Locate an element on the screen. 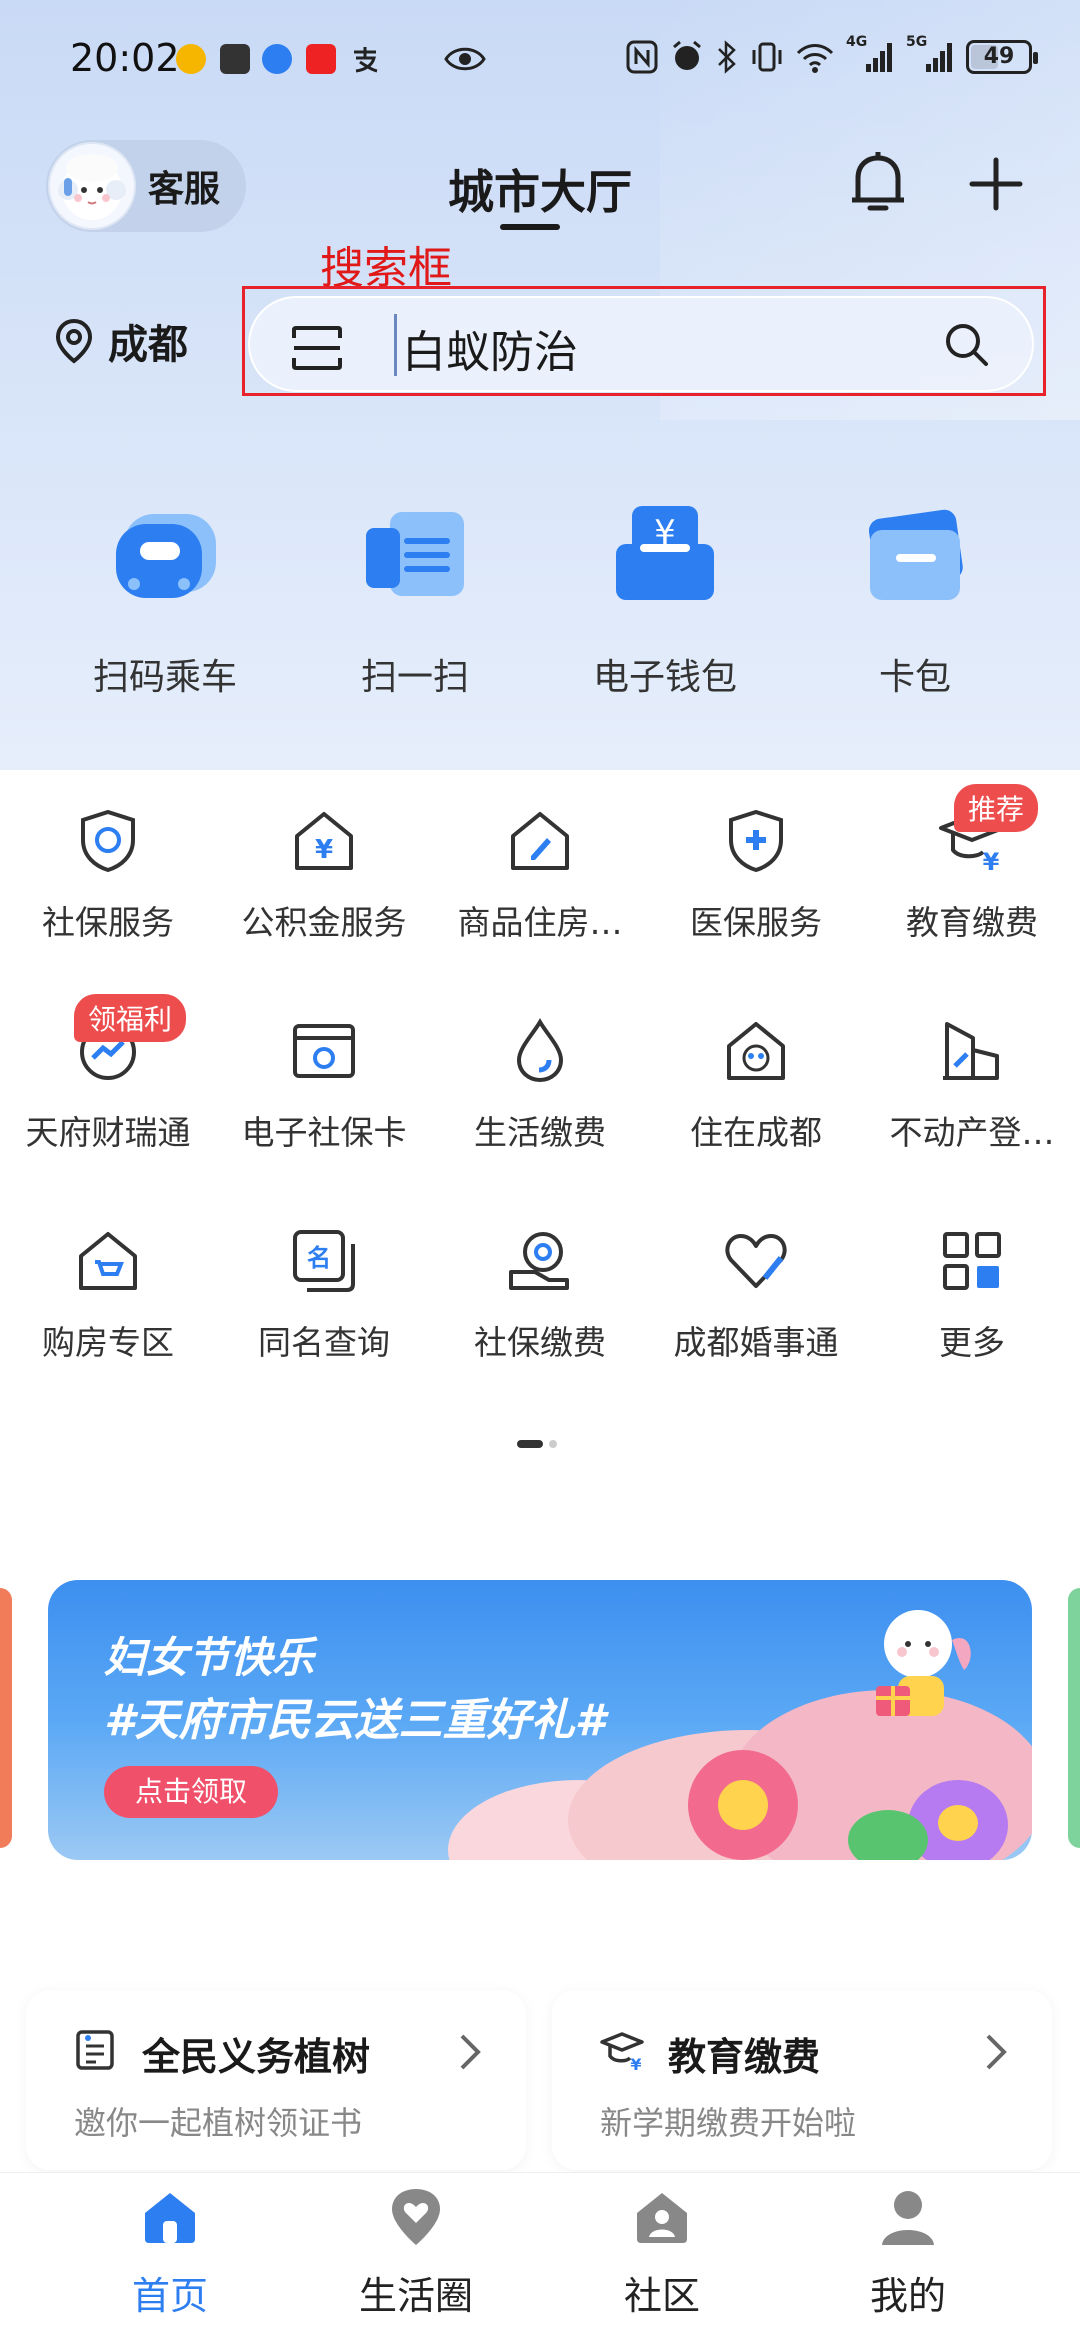  add-icon is located at coordinates (996, 184).